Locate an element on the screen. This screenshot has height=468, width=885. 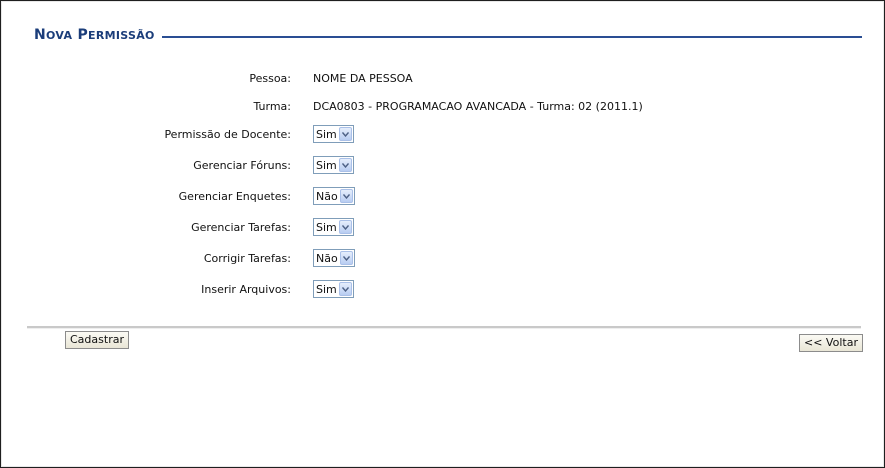
gerenciar-foruns-select: Sim is located at coordinates (333, 165).